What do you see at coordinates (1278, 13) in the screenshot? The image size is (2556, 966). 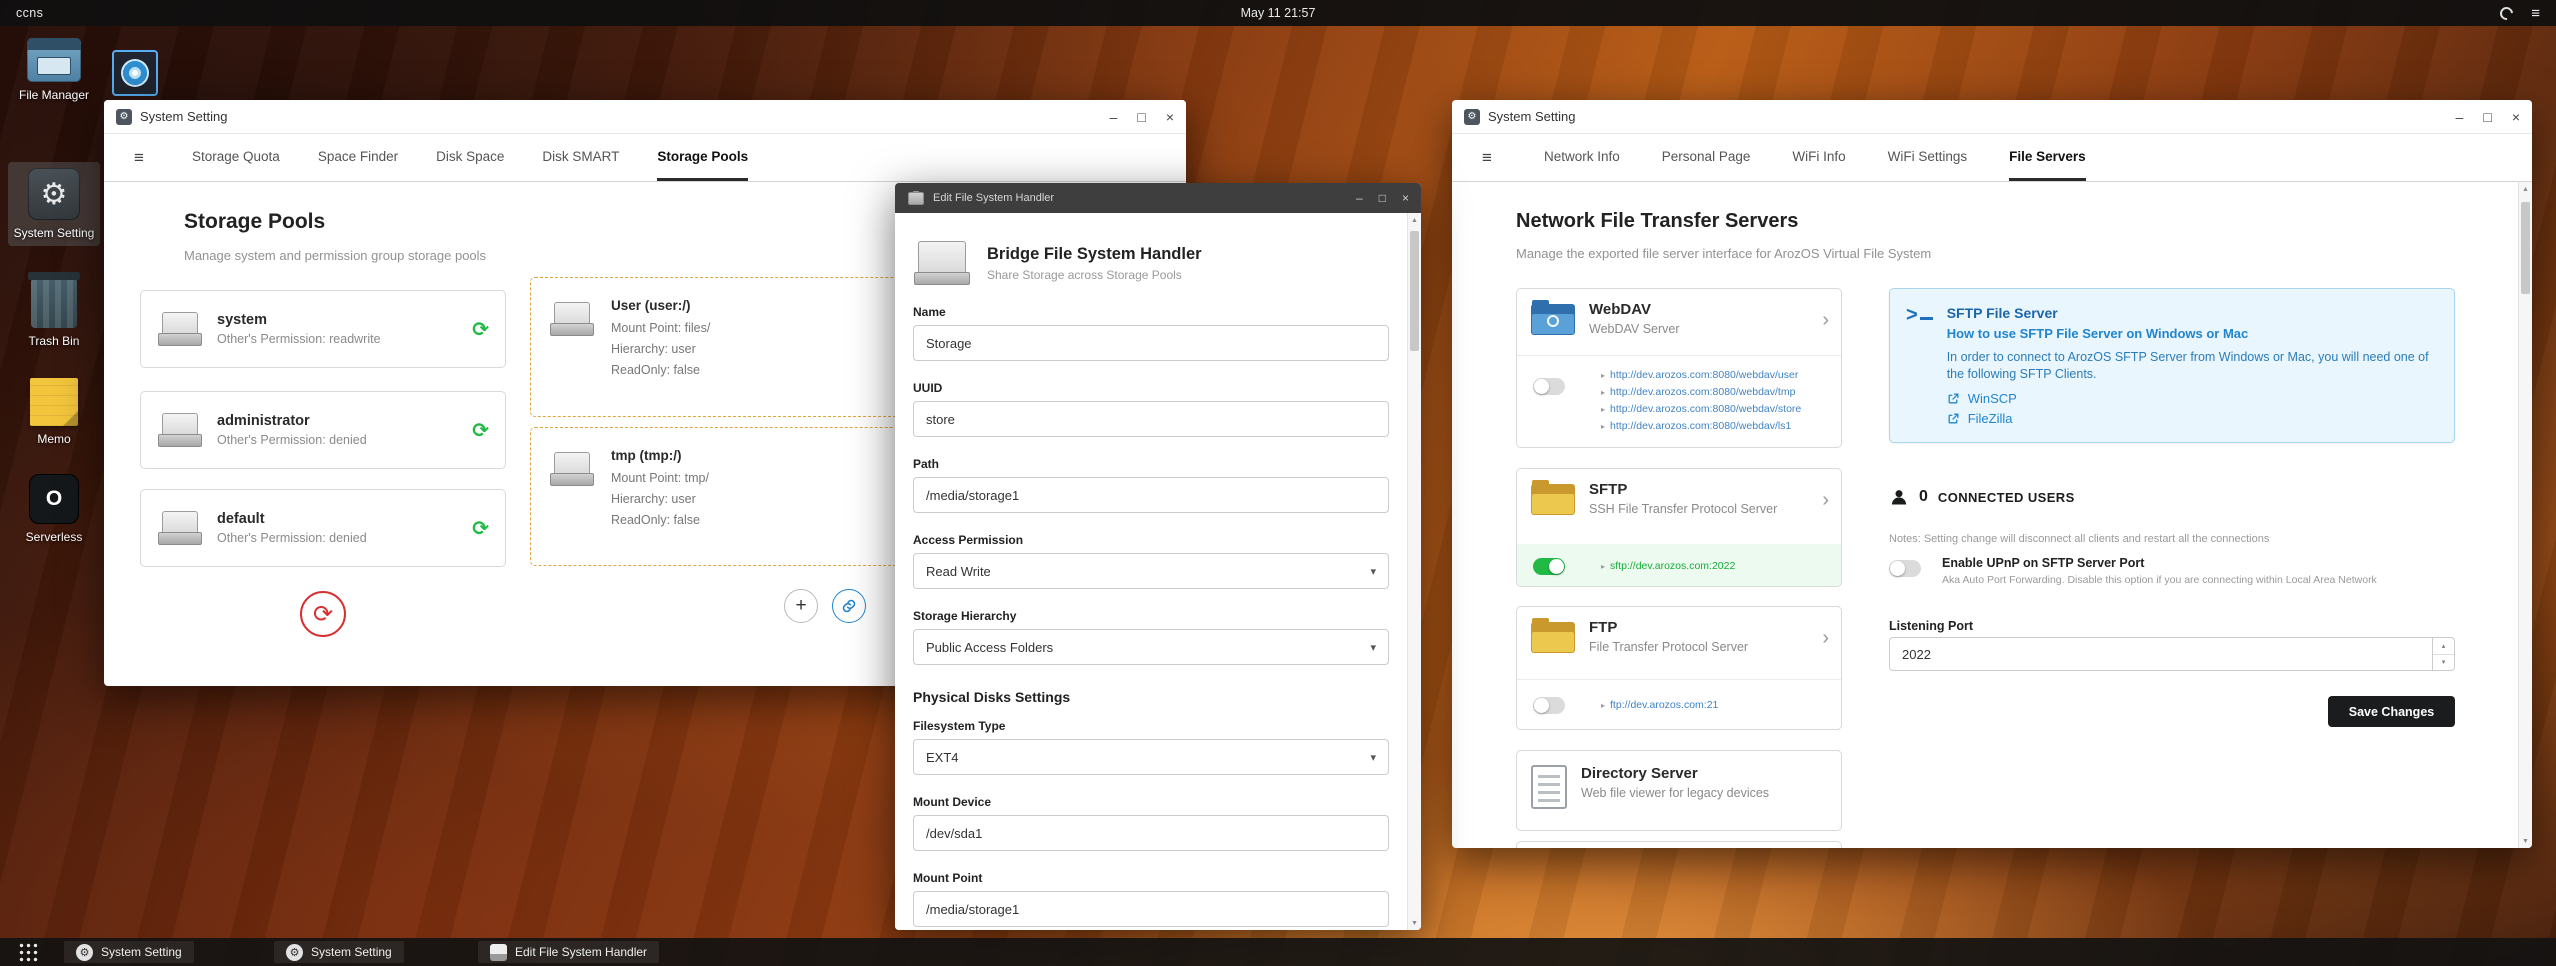 I see `clock: May 11 21:57` at bounding box center [1278, 13].